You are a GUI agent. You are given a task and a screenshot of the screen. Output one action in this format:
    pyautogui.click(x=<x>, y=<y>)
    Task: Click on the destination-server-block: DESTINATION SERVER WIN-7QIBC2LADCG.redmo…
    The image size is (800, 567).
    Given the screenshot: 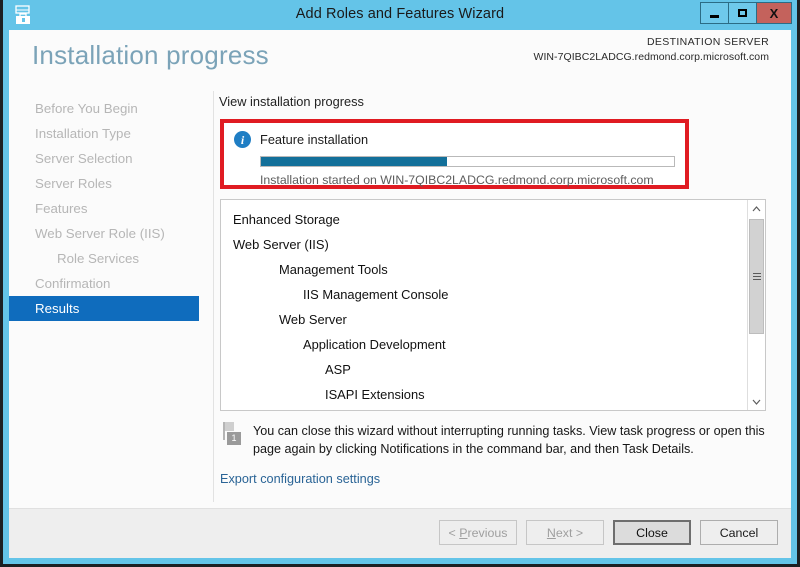 What is the action you would take?
    pyautogui.click(x=652, y=50)
    